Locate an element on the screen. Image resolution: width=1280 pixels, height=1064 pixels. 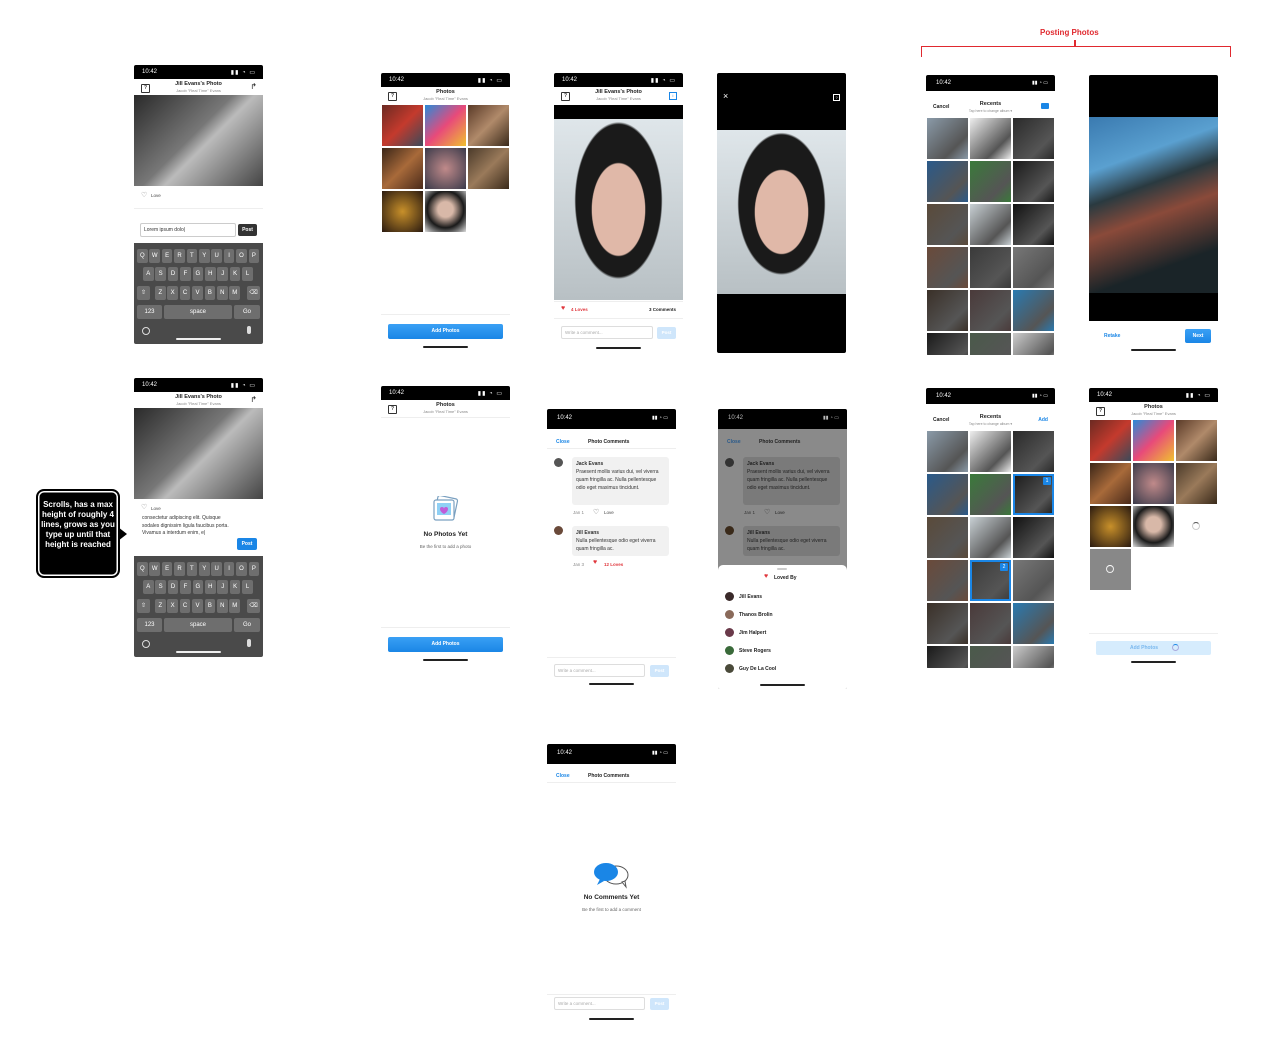
go-key: Go is located at coordinates (247, 625).